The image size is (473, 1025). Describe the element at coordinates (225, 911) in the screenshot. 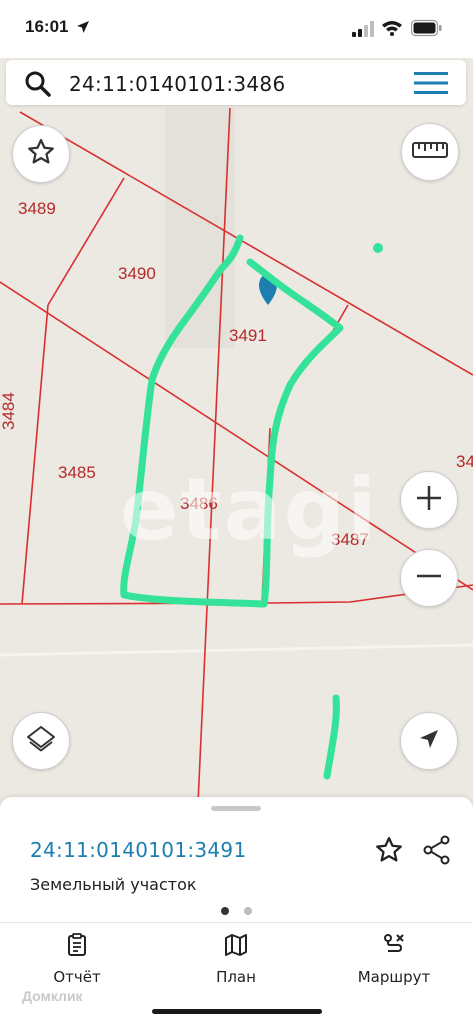

I see `page-dot-active` at that location.